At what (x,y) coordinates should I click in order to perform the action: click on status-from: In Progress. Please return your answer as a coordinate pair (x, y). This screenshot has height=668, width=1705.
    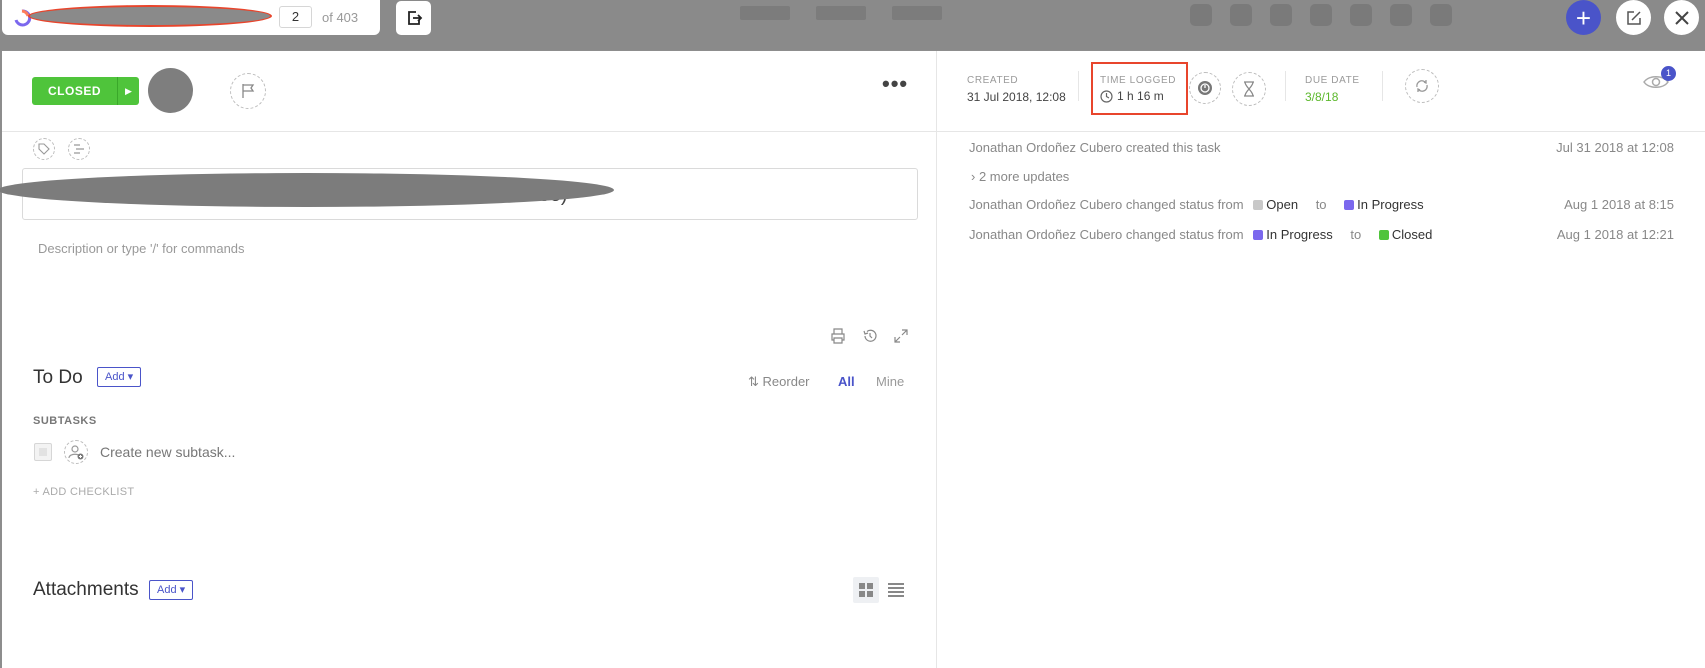
    Looking at the image, I should click on (1299, 234).